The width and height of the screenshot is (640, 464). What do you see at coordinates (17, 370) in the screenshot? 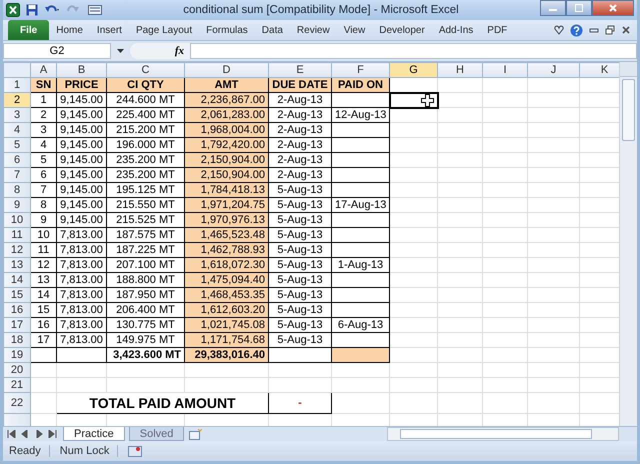
I see `row-header: 20` at bounding box center [17, 370].